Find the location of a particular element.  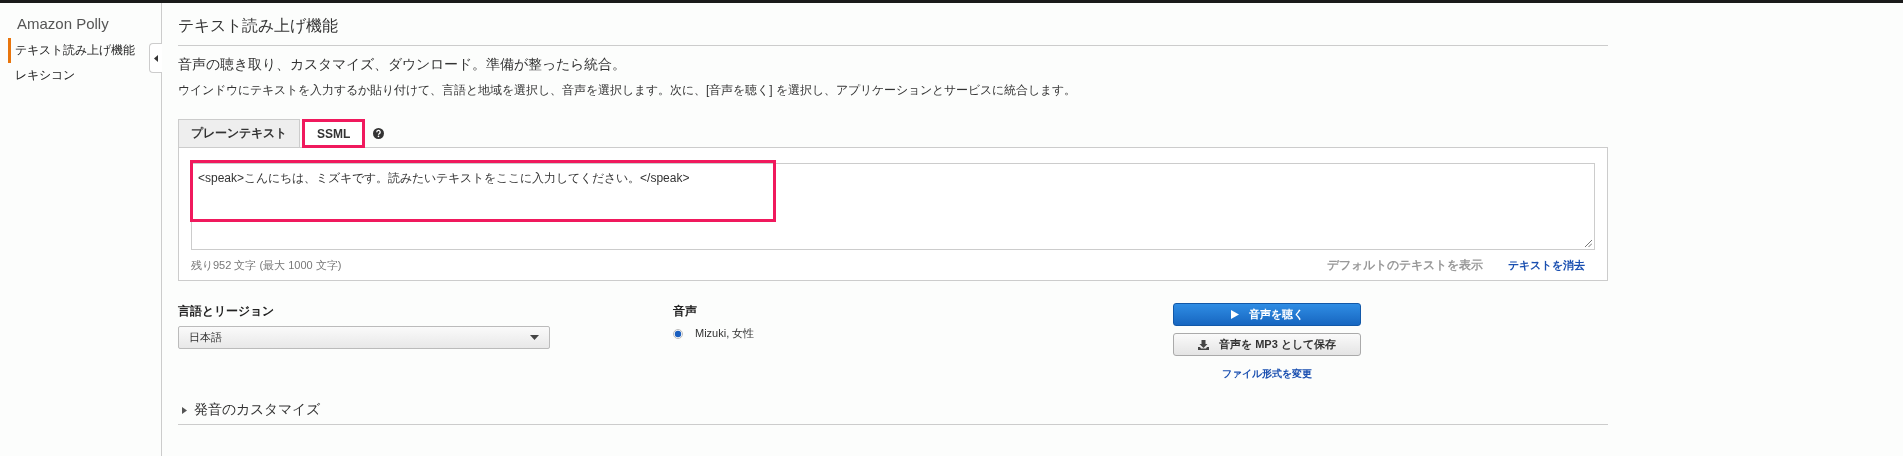

page-description: ウインドウにテキストを入力するか貼り付けて、言語と地域を選択し、音声を選択します。次に、[音声を聴く] を選択し、アプリケーションとサービスに統合します。 is located at coordinates (627, 90).